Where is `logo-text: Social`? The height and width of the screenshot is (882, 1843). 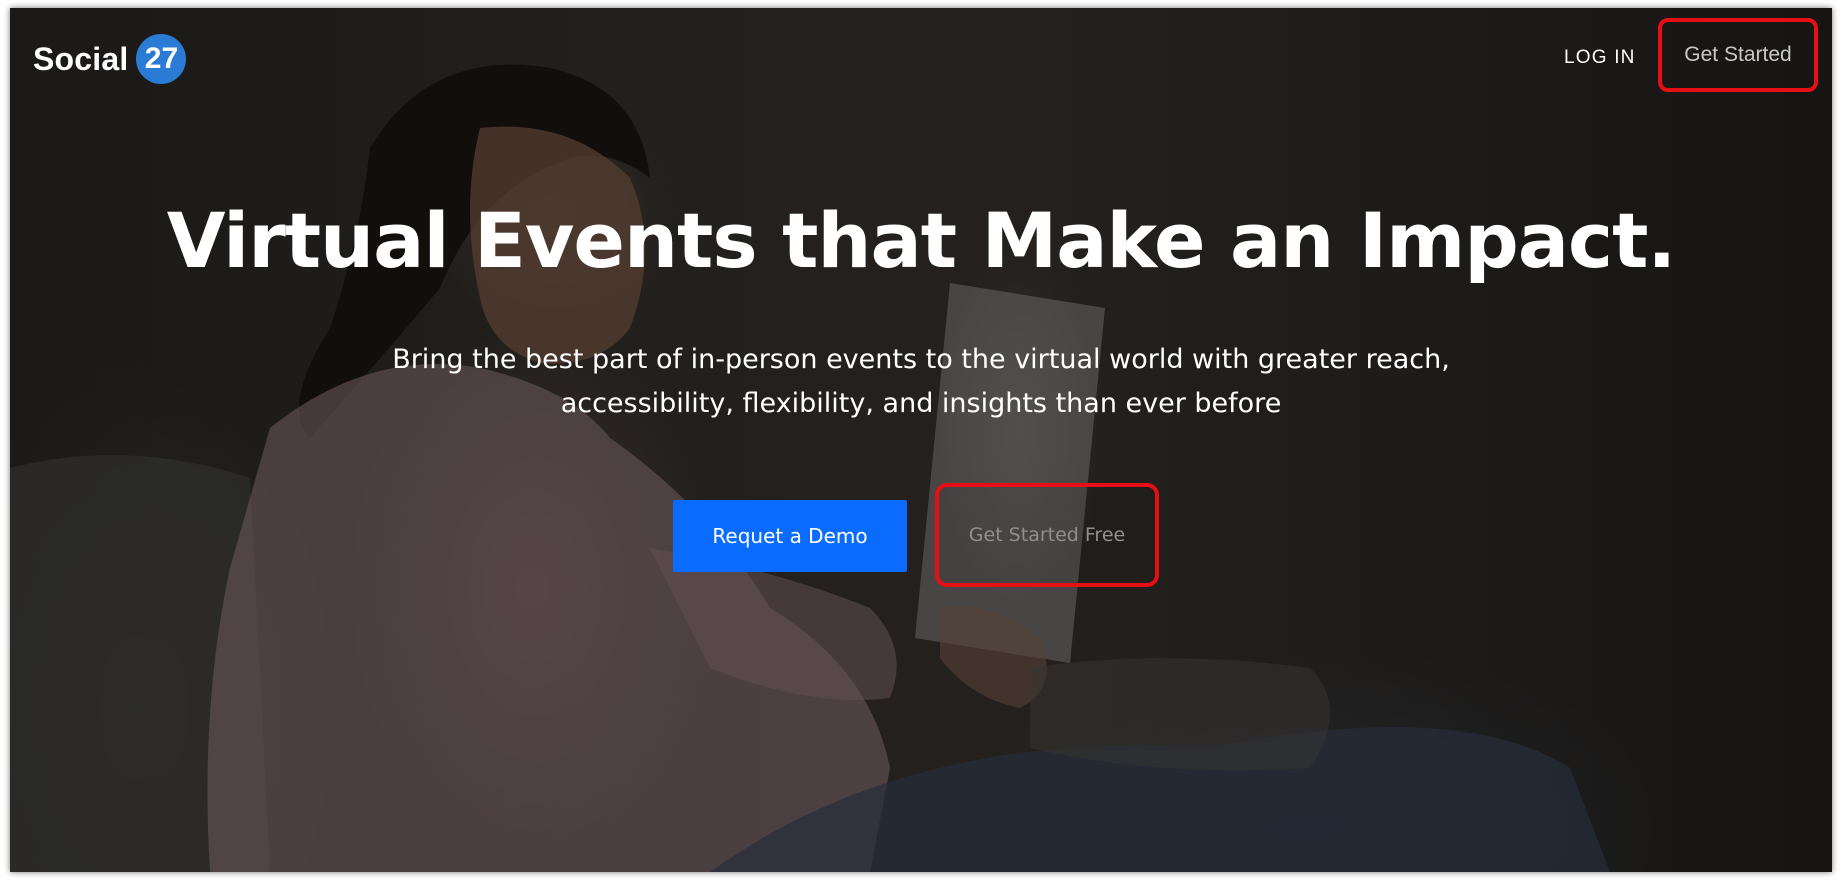
logo-text: Social is located at coordinates (81, 58).